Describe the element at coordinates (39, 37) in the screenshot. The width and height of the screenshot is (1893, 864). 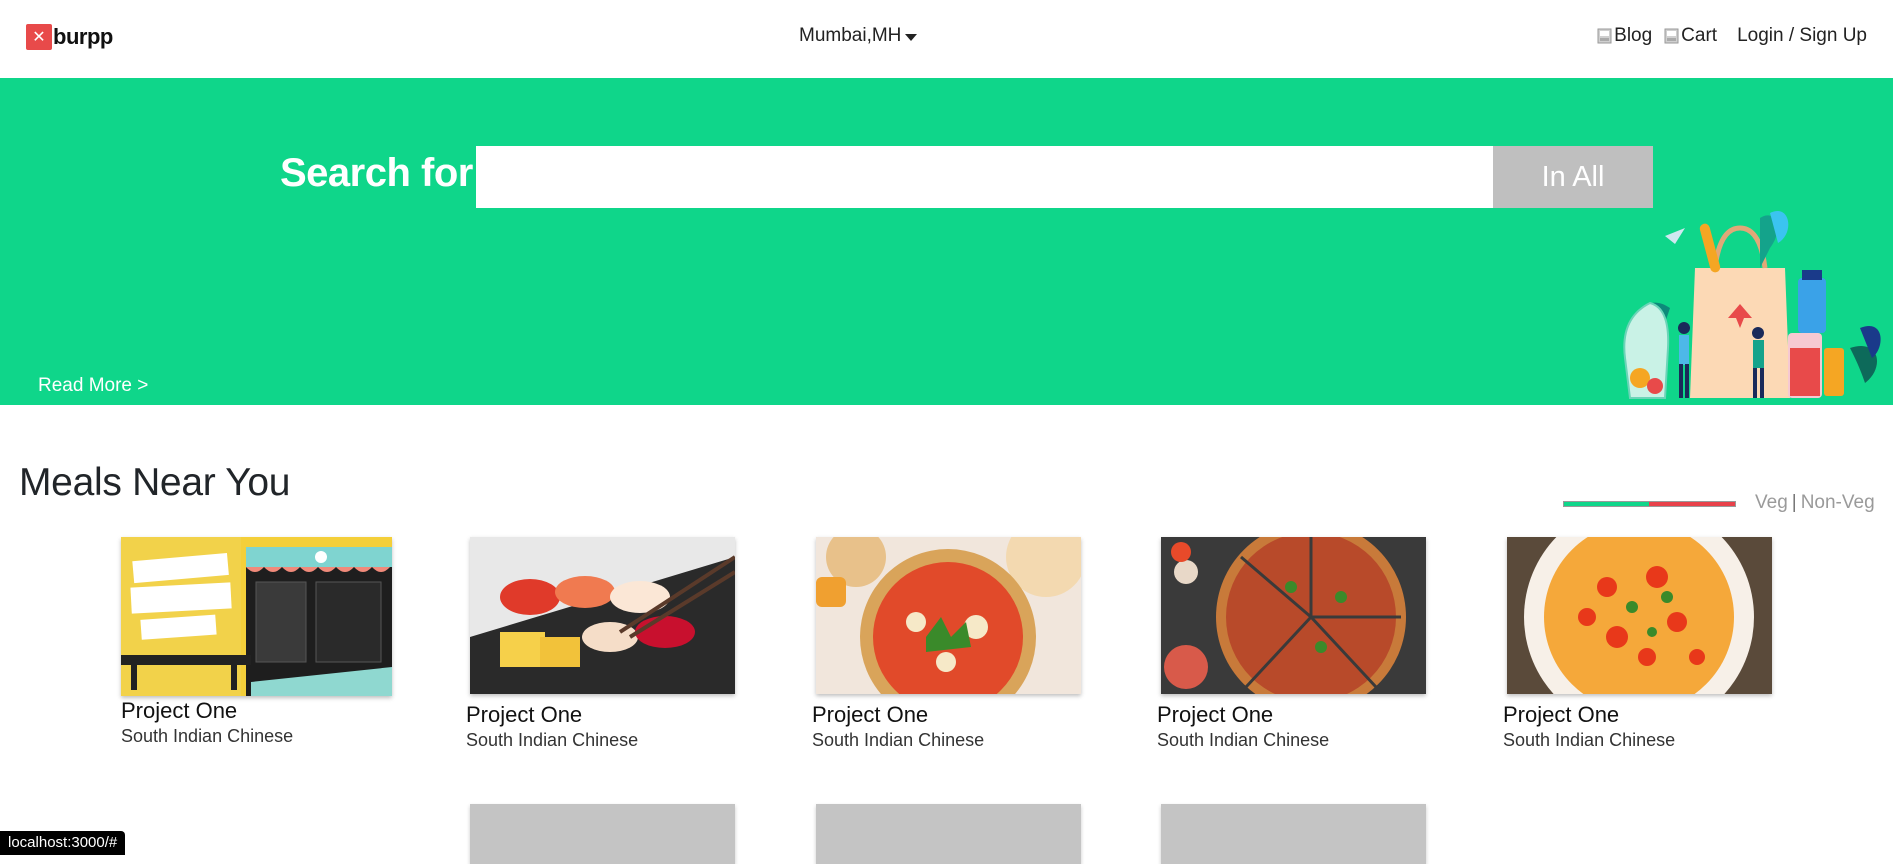
I see `logo-mark-icon: ✕` at that location.